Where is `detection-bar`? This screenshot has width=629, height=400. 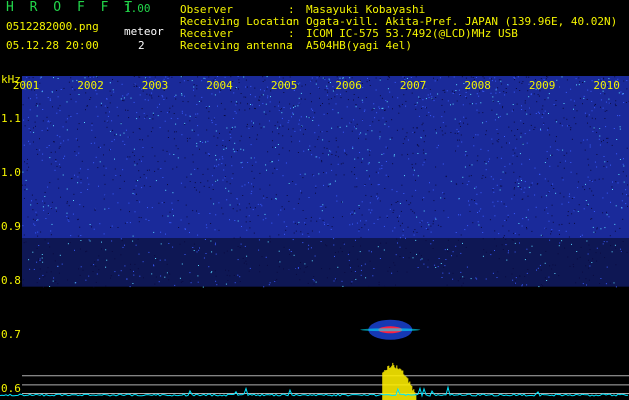 detection-bar is located at coordinates (400, 384).